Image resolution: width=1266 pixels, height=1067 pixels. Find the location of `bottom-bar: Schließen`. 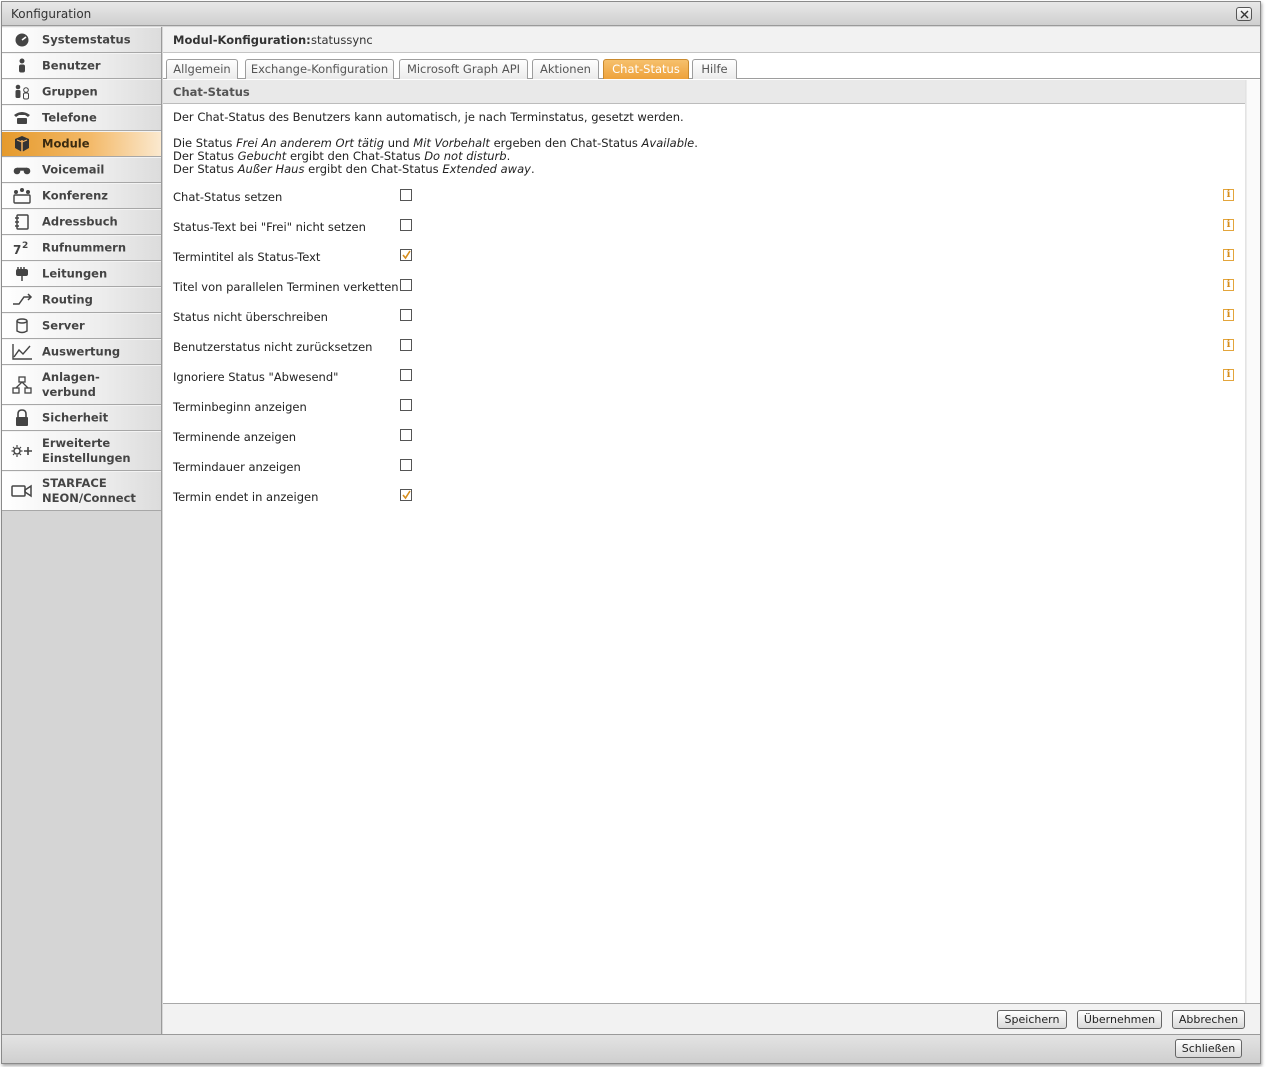

bottom-bar: Schließen is located at coordinates (631, 1048).